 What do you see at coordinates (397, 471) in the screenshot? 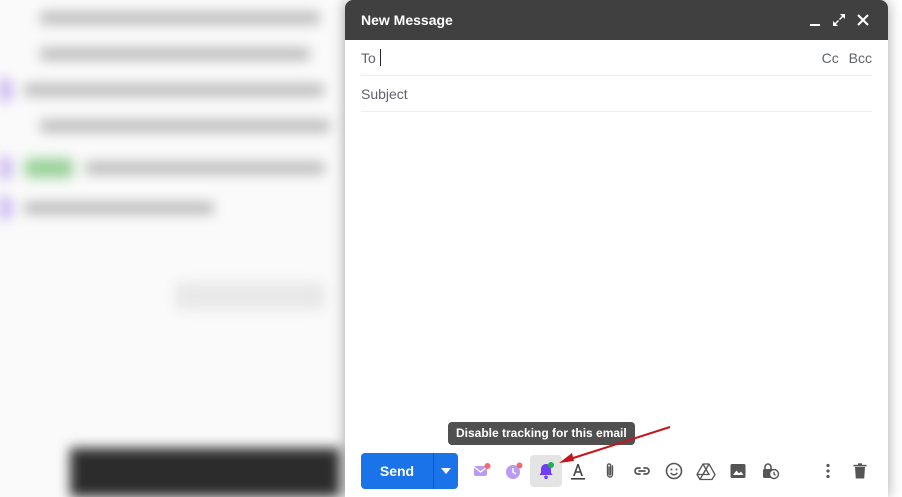
I see `send-button: Send` at bounding box center [397, 471].